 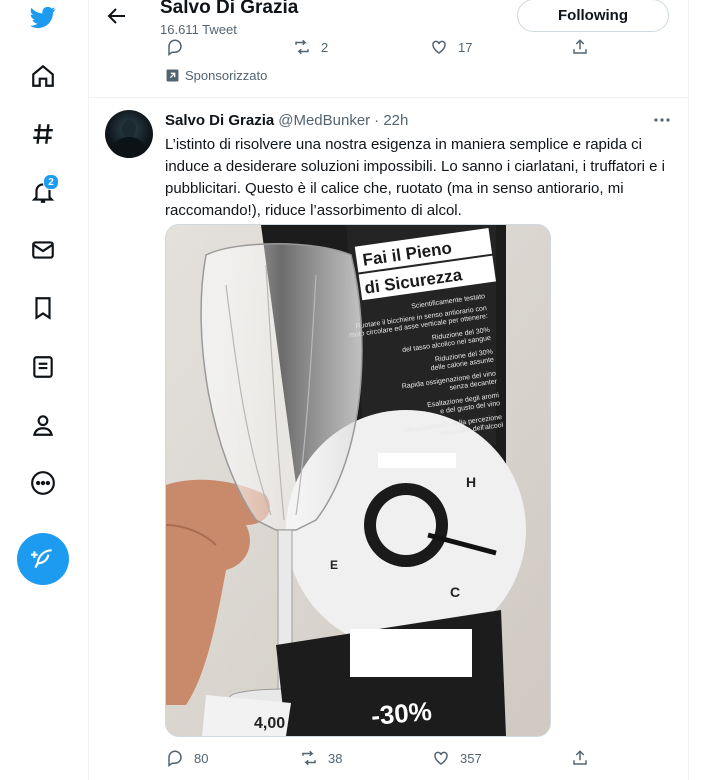 What do you see at coordinates (401, 713) in the screenshot?
I see `discount-text: -30%` at bounding box center [401, 713].